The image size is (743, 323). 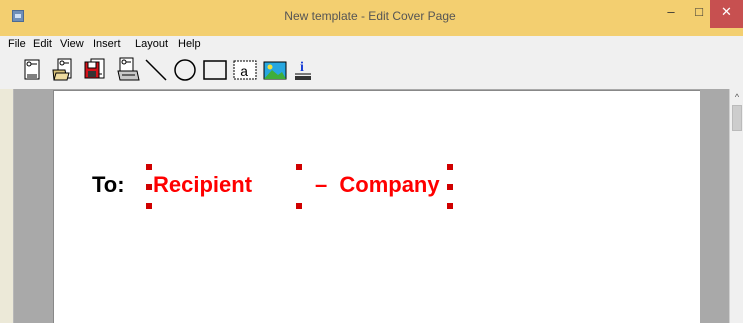 I want to click on circle-icon, so click(x=185, y=70).